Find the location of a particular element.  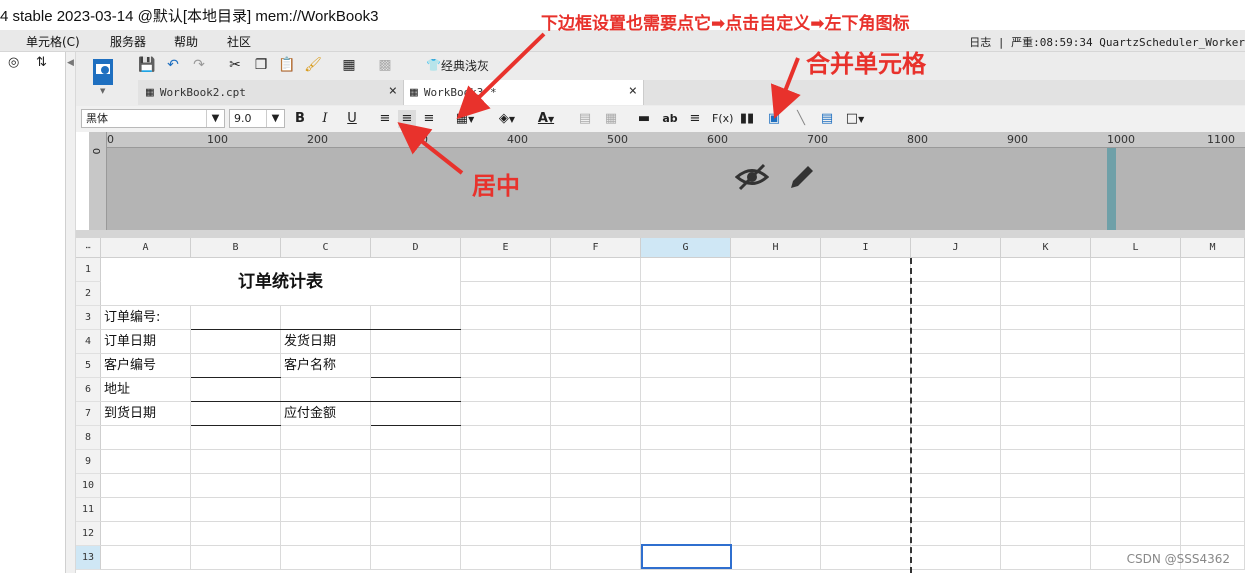

formula-icon: F(x) is located at coordinates (722, 119).